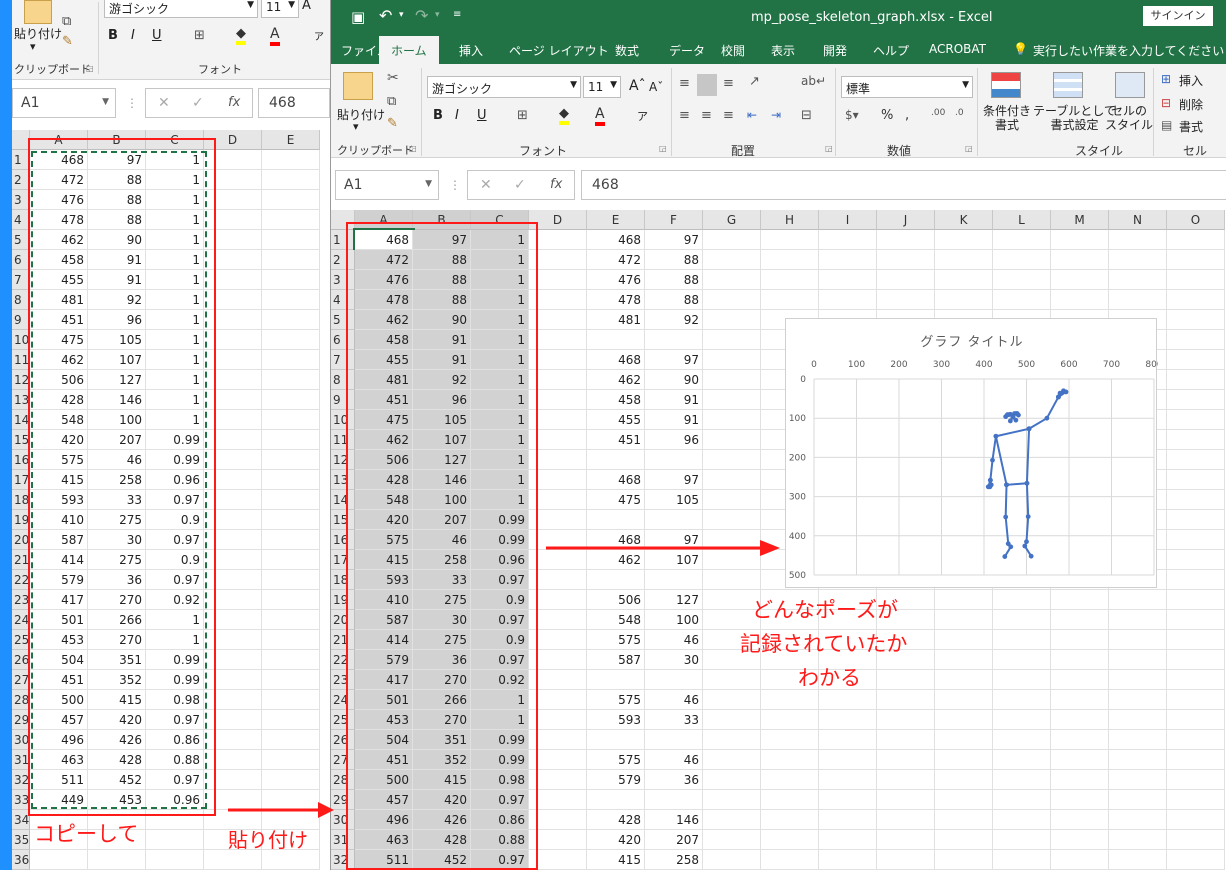 Image resolution: width=1226 pixels, height=870 pixels. I want to click on increase-indent-icon: ⇥, so click(776, 115).